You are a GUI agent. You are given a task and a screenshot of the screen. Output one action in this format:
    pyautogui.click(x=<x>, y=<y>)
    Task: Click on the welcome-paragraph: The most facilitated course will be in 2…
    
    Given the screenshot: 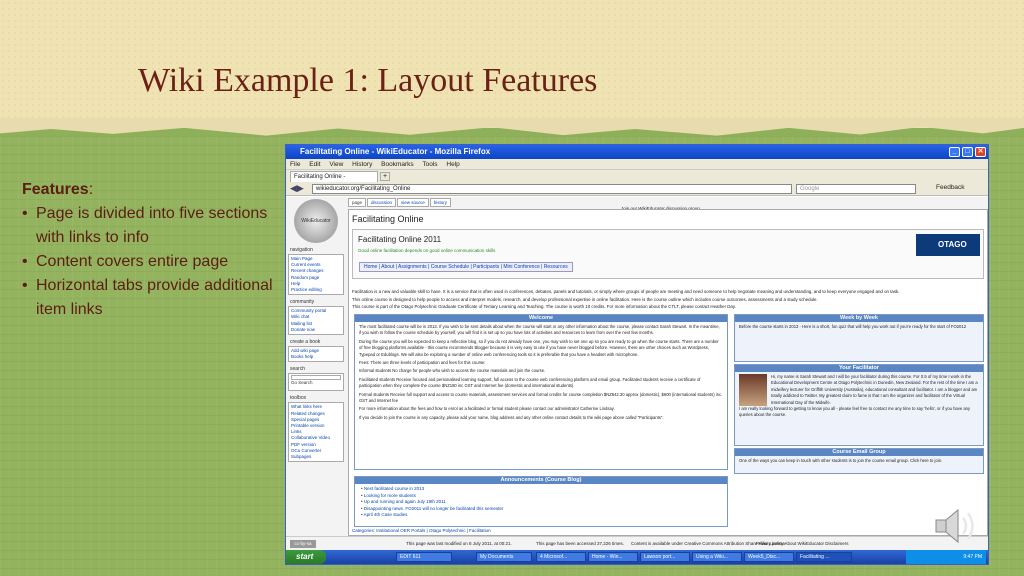 What is the action you would take?
    pyautogui.click(x=539, y=330)
    